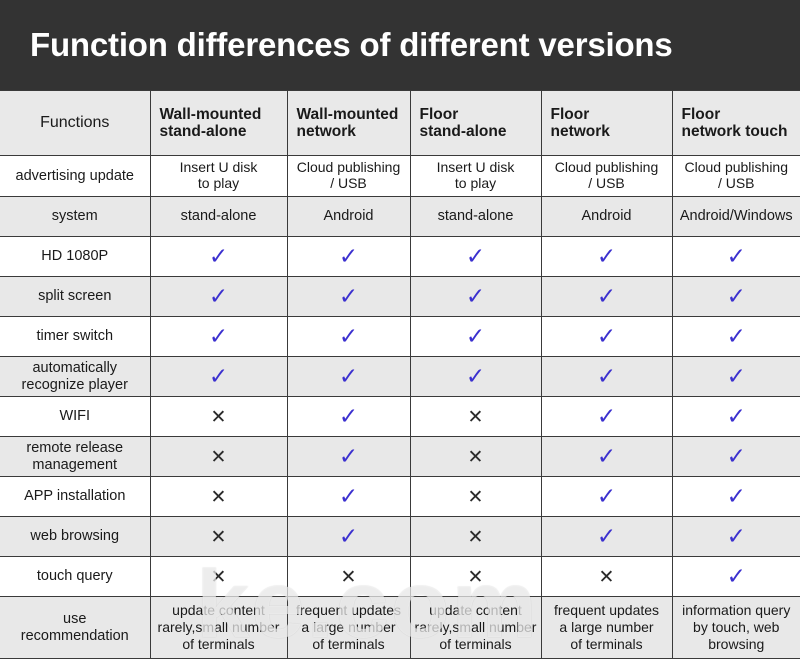  I want to click on row-label: touch query, so click(75, 576).